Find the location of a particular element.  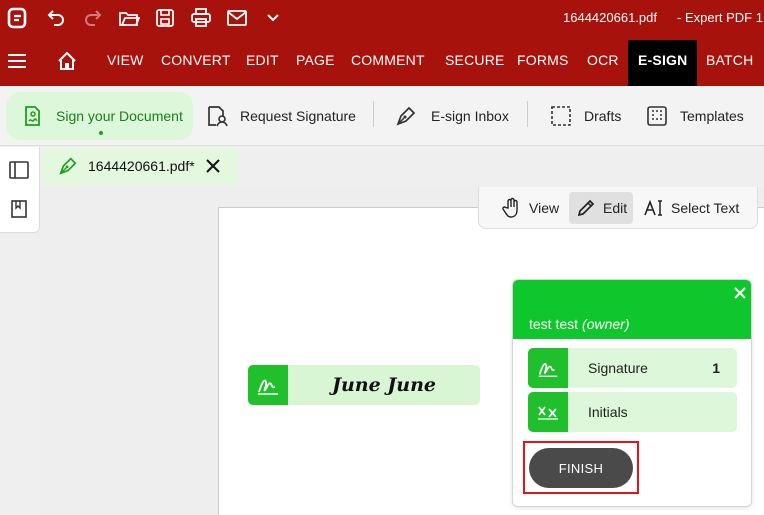

drafts-icon is located at coordinates (561, 116).